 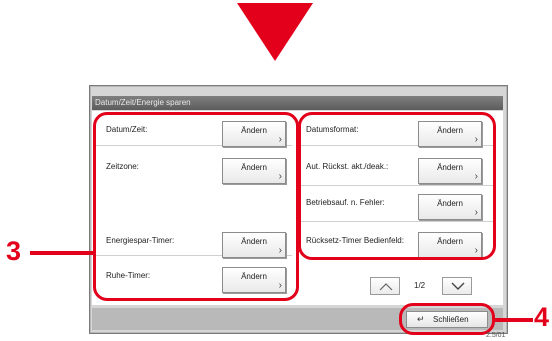 What do you see at coordinates (14, 251) in the screenshot?
I see `callout-number-3: 3` at bounding box center [14, 251].